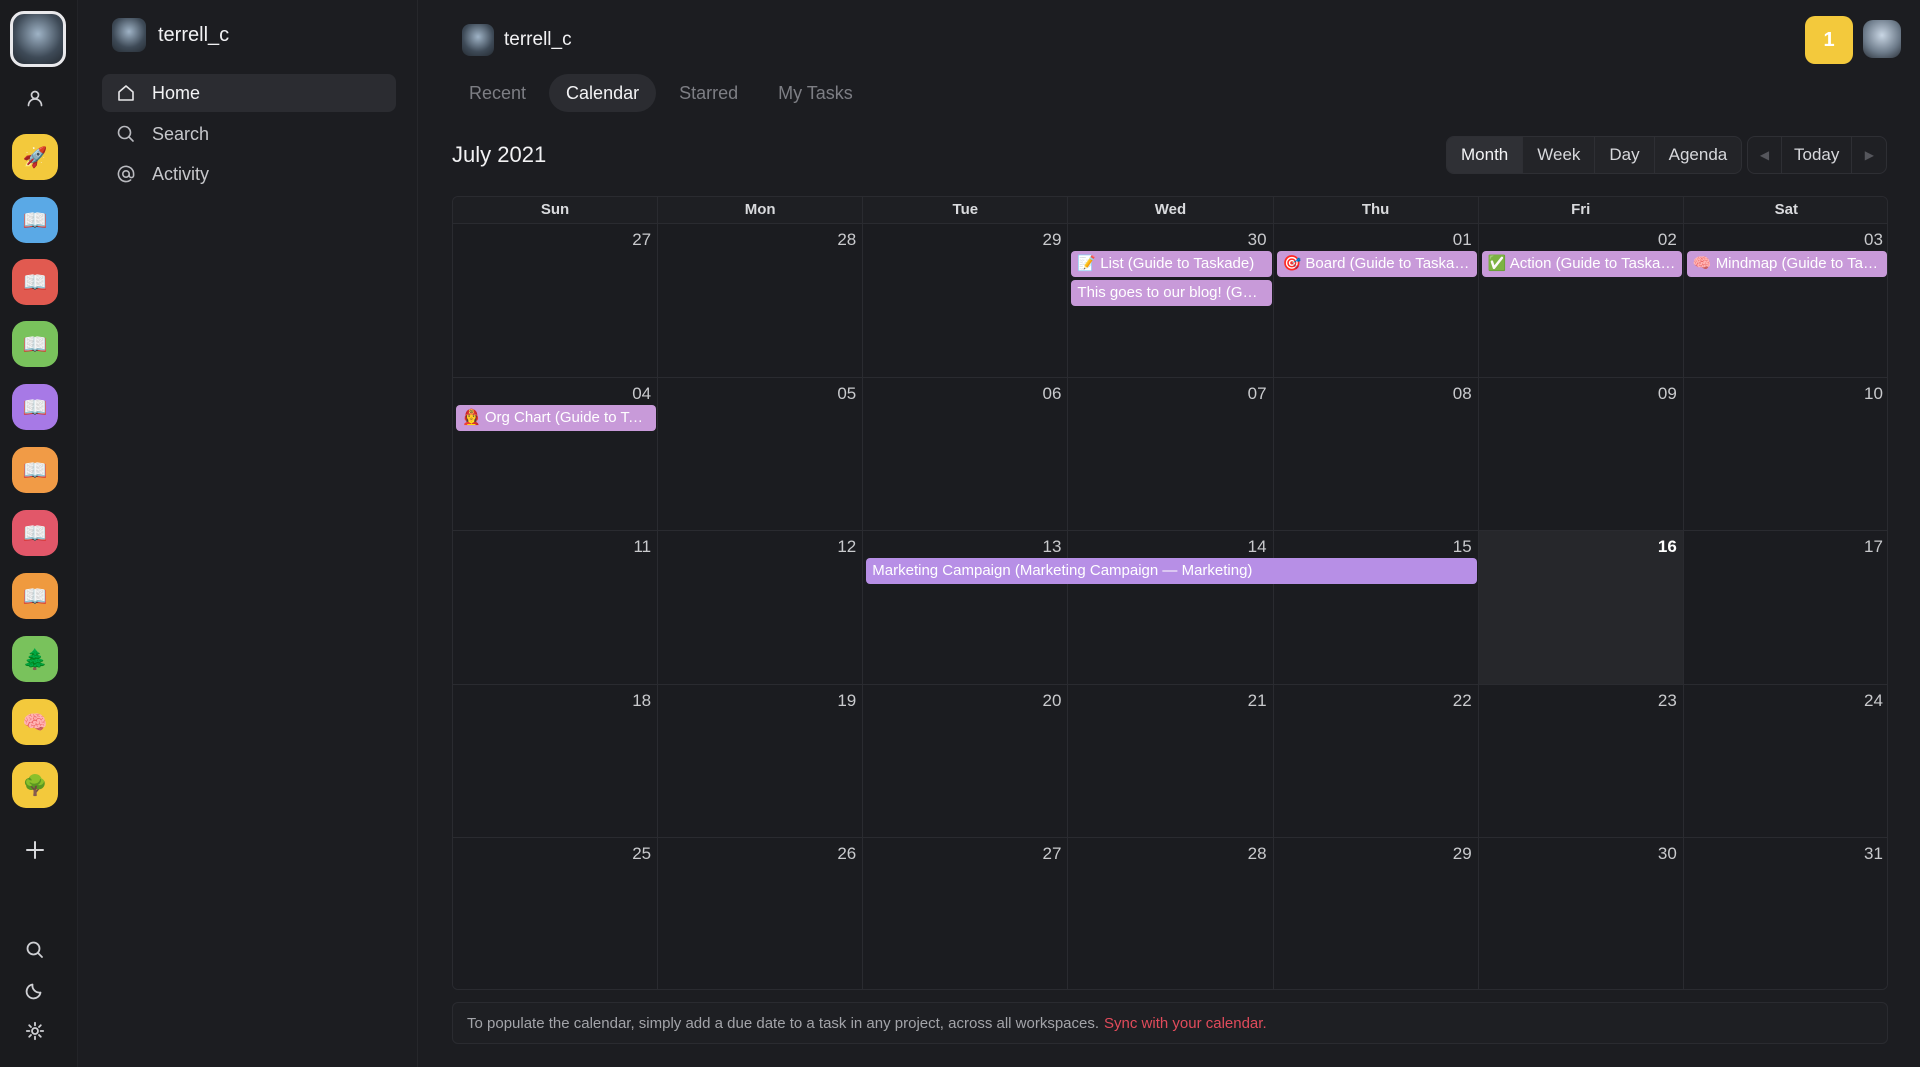 The height and width of the screenshot is (1067, 1920). Describe the element at coordinates (1376, 210) in the screenshot. I see `weekday-label: Thu` at that location.